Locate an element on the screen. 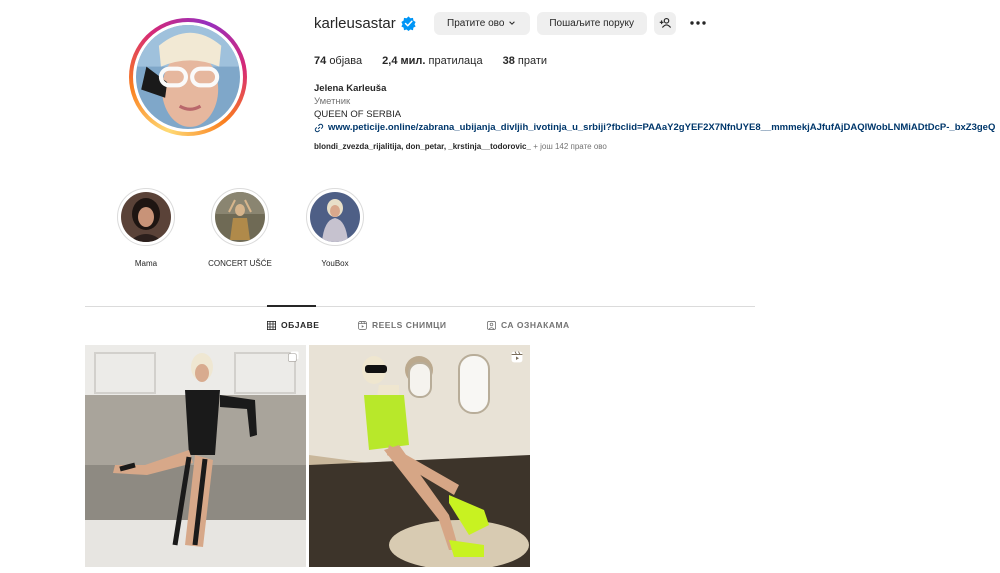  more-options-button is located at coordinates (698, 23).